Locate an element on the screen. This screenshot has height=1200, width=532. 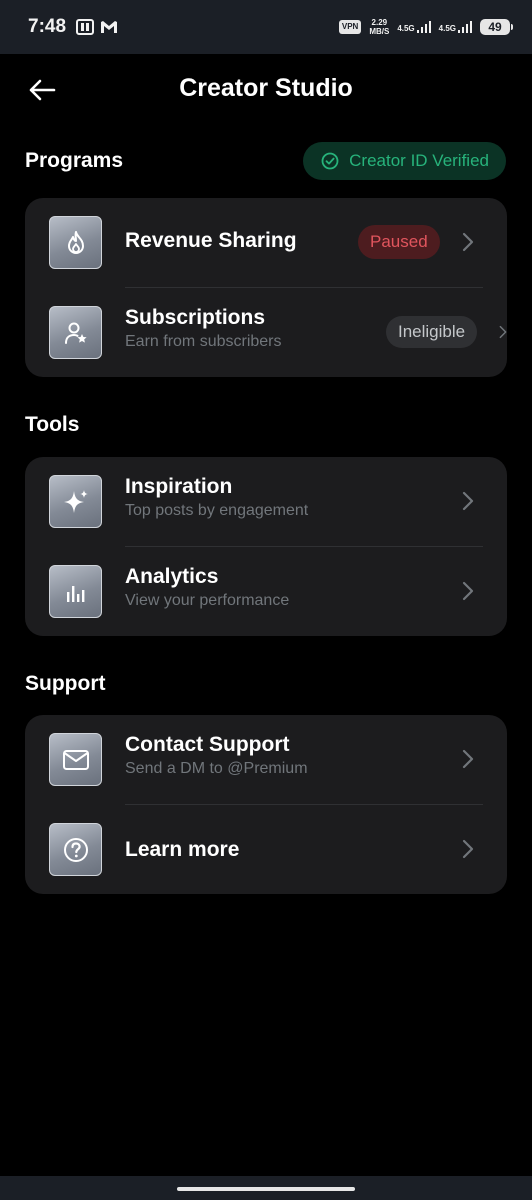
network-1-label: 4.5G is located at coordinates (406, 28).